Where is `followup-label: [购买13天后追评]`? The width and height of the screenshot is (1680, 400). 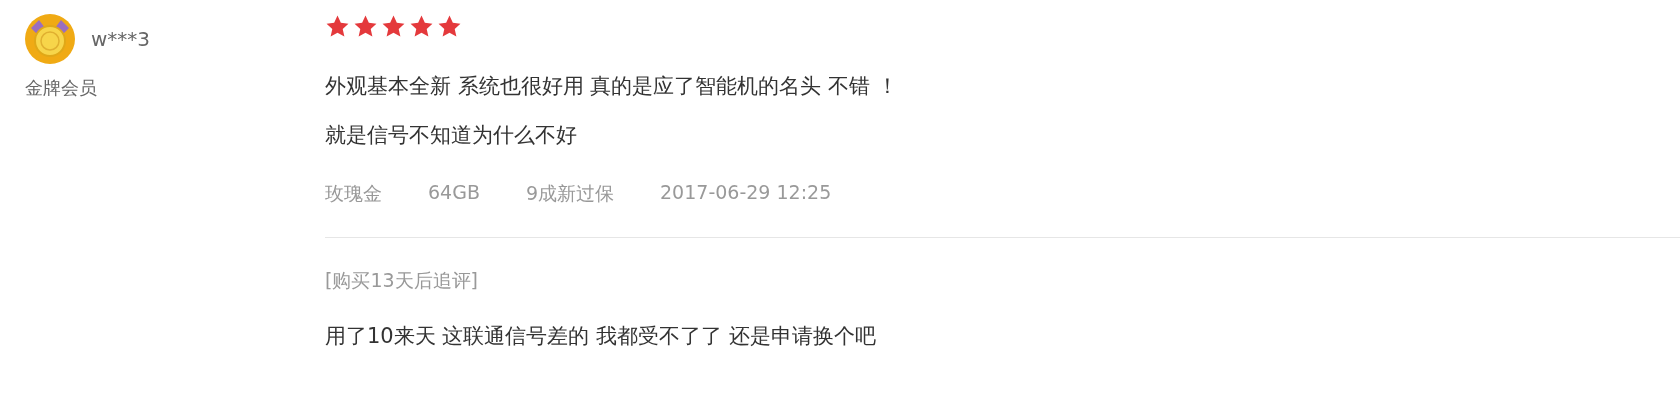 followup-label: [购买13天后追评] is located at coordinates (401, 280).